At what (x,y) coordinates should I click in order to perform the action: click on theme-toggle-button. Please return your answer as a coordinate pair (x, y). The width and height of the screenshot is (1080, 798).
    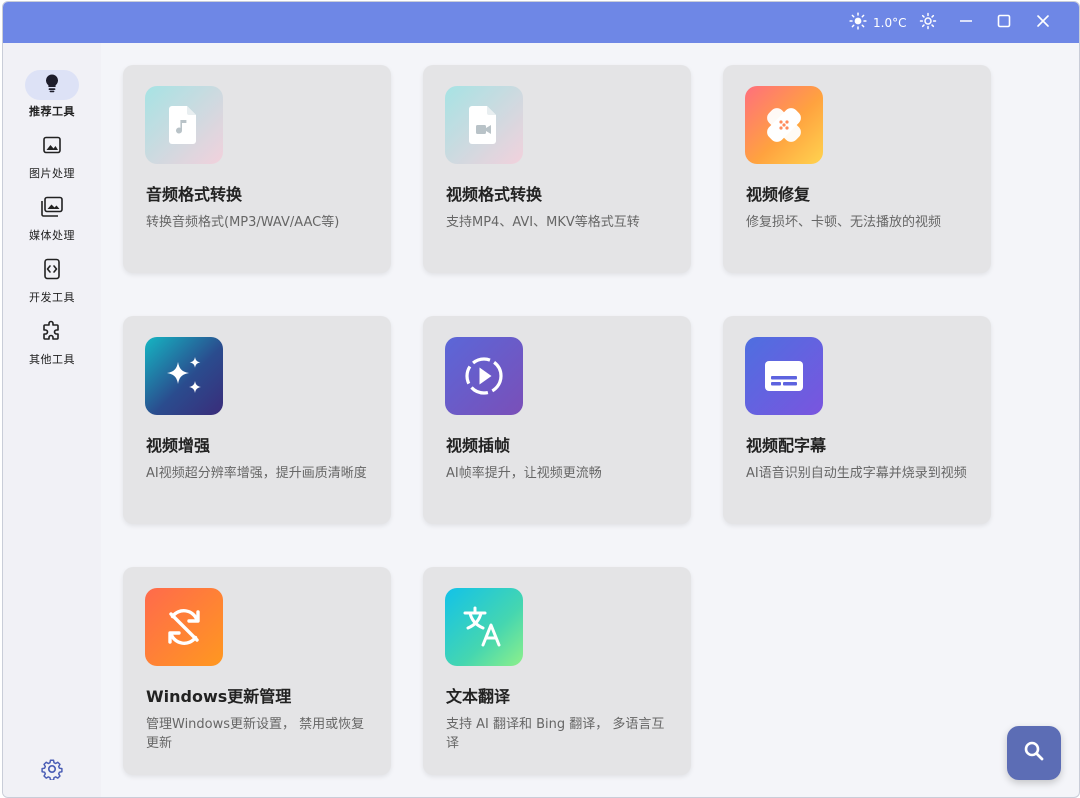
    Looking at the image, I should click on (928, 22).